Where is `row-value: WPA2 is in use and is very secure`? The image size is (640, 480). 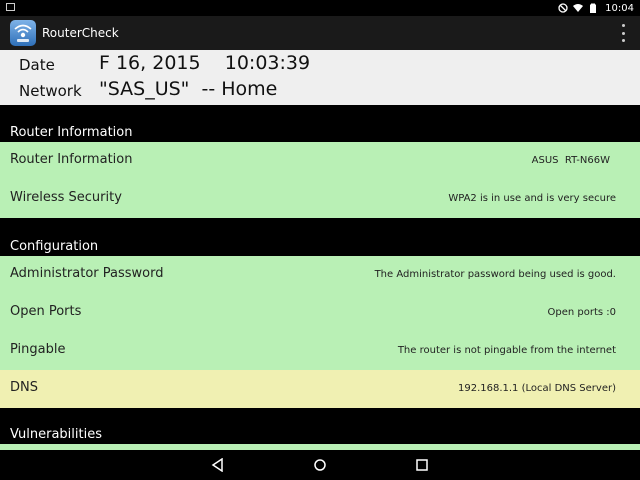
row-value: WPA2 is in use and is very secure is located at coordinates (532, 198).